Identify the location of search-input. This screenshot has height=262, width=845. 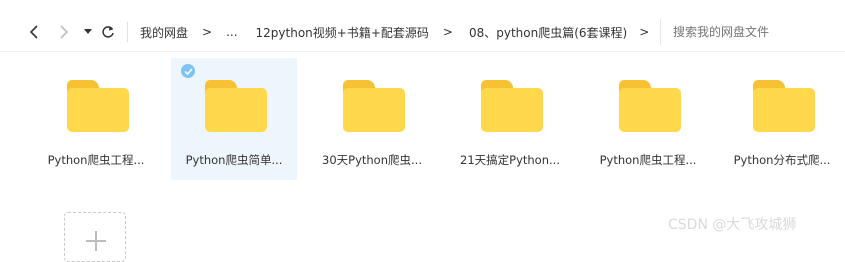
(753, 32).